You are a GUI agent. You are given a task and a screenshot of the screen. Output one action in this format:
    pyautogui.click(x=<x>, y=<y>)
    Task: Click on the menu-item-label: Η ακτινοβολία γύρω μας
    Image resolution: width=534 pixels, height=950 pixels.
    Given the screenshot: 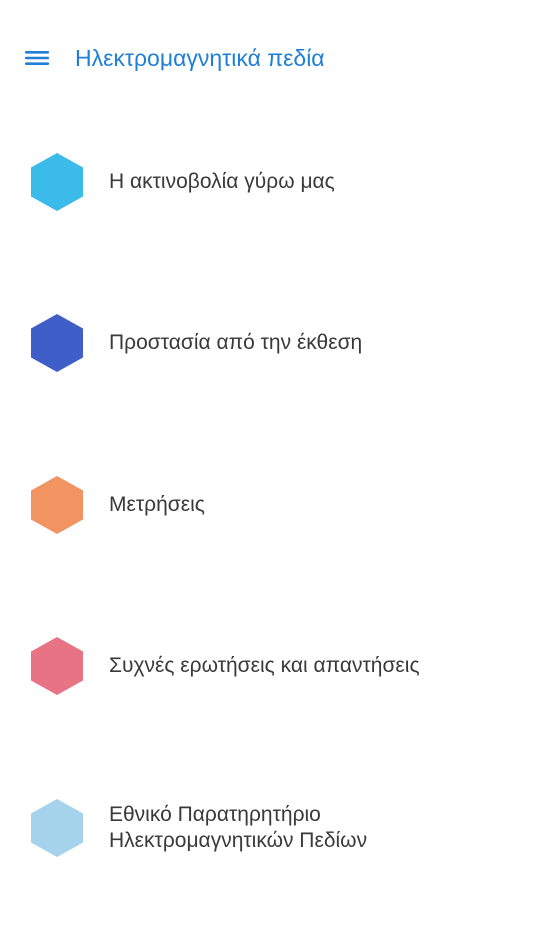 What is the action you would take?
    pyautogui.click(x=222, y=181)
    